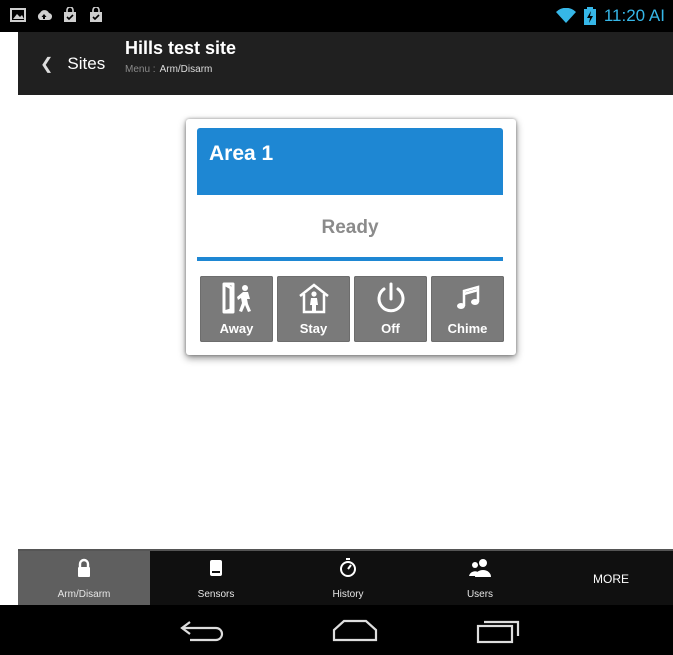 This screenshot has width=673, height=655. I want to click on system-navigation-bar, so click(336, 630).